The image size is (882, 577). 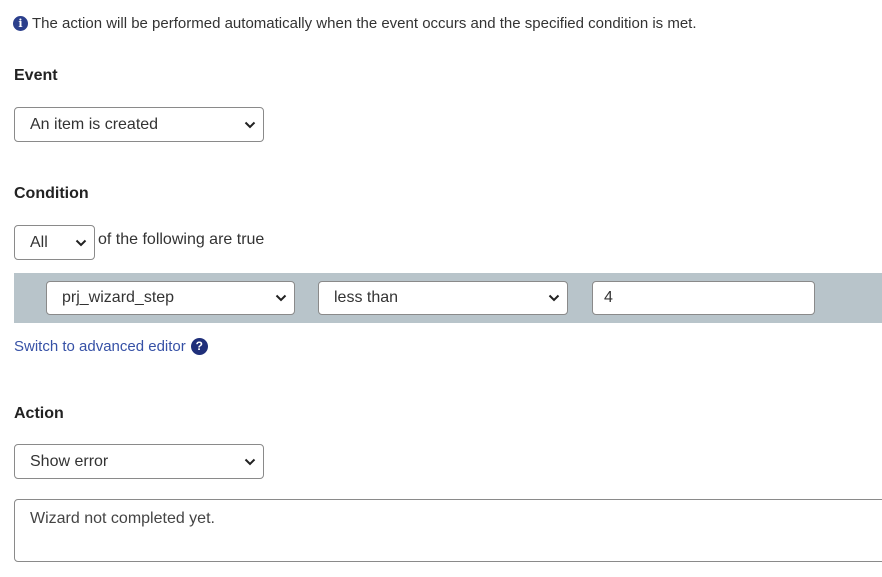 What do you see at coordinates (94, 124) in the screenshot?
I see `event-select-value: An item is created` at bounding box center [94, 124].